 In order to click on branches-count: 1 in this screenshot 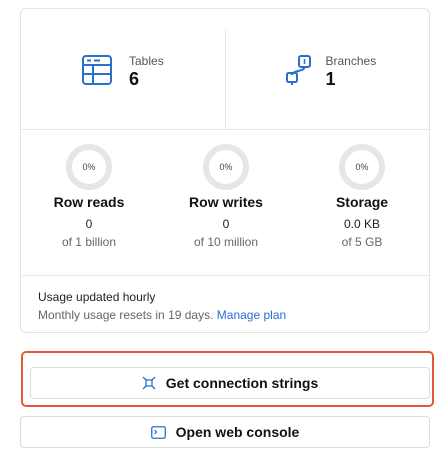, I will do `click(330, 79)`.